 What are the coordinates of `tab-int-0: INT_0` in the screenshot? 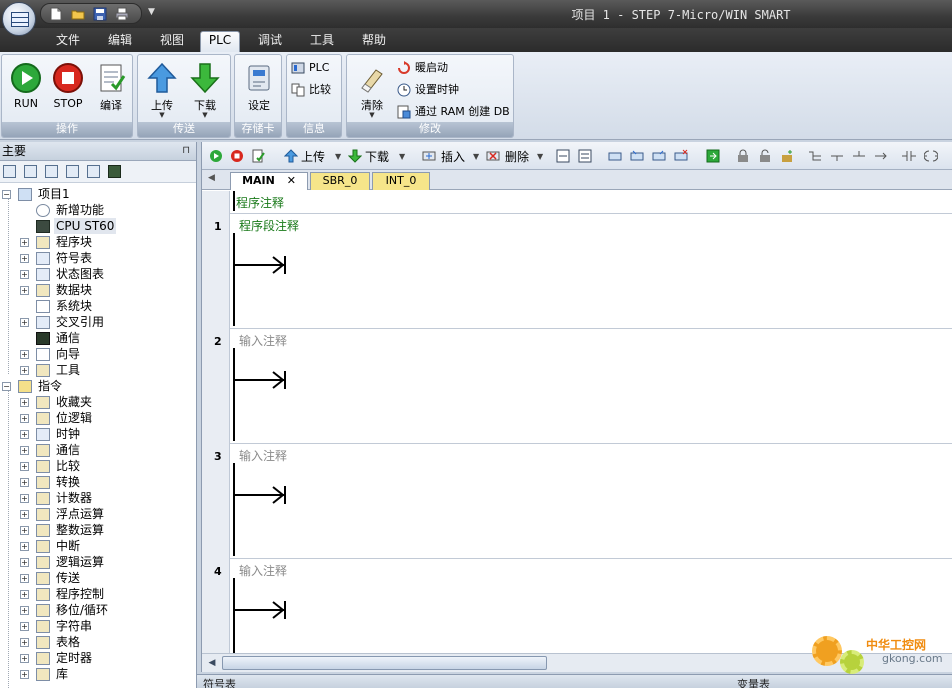 It's located at (401, 181).